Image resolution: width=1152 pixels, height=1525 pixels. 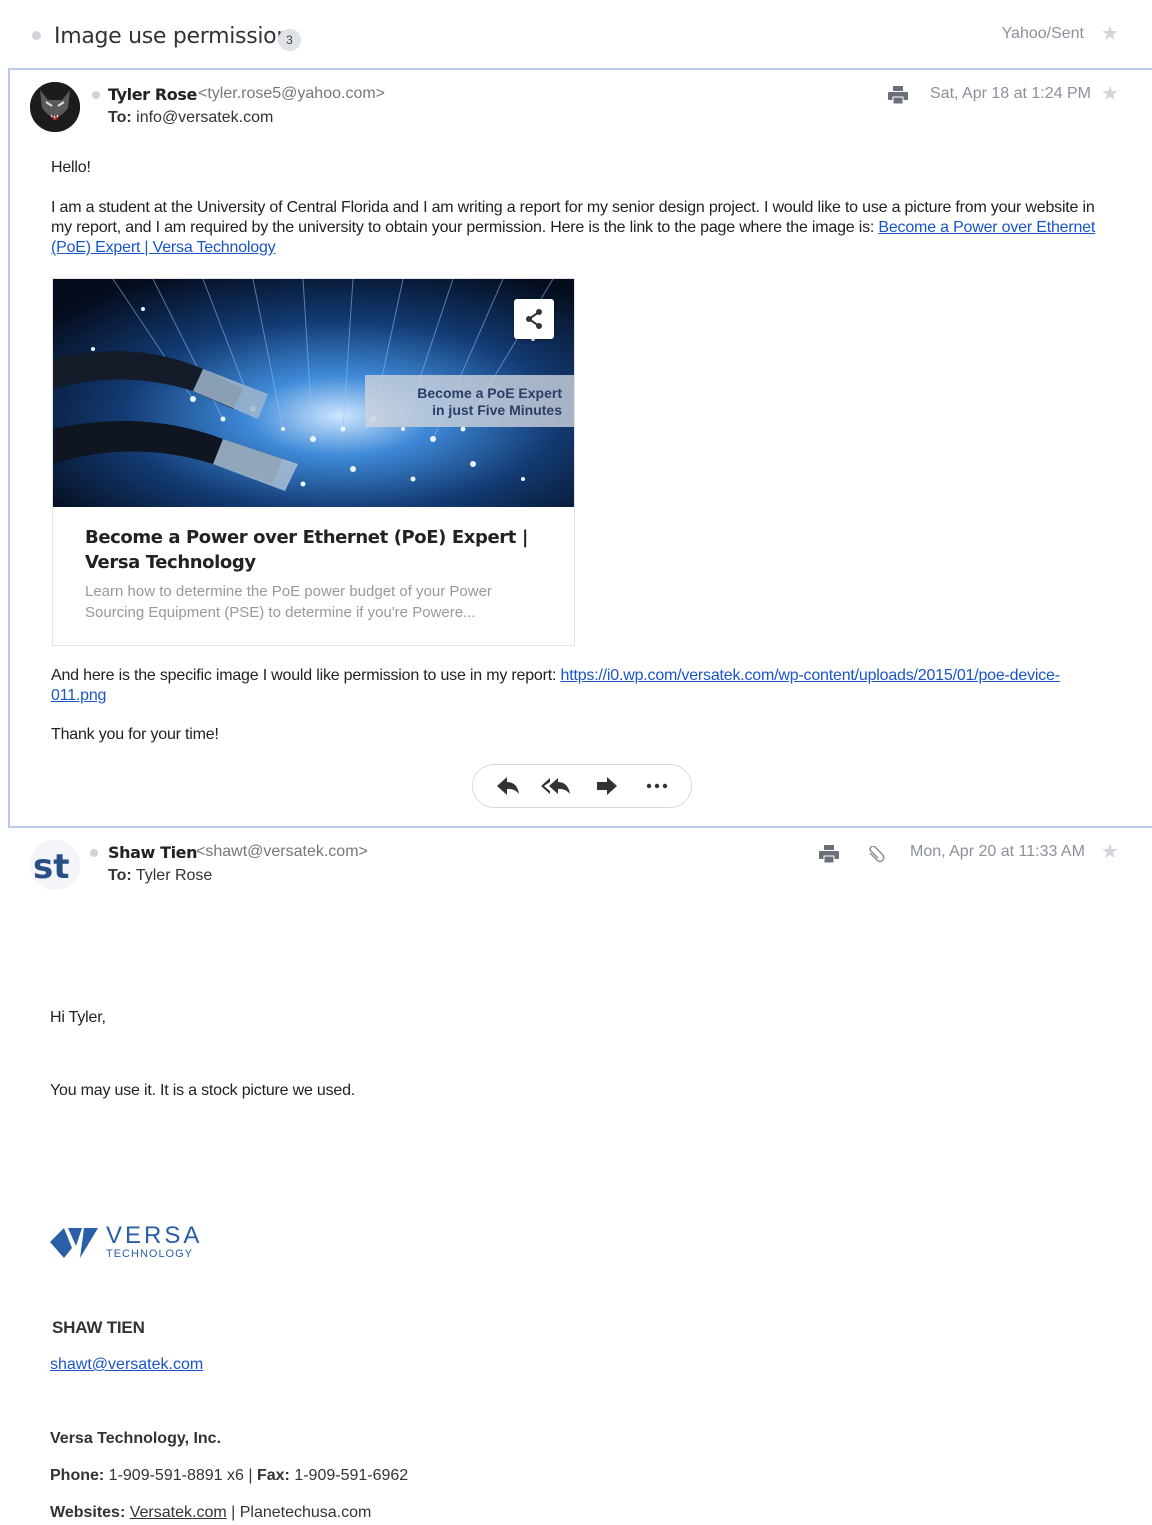 I want to click on logo-wordmark: VERSA, so click(x=154, y=1235).